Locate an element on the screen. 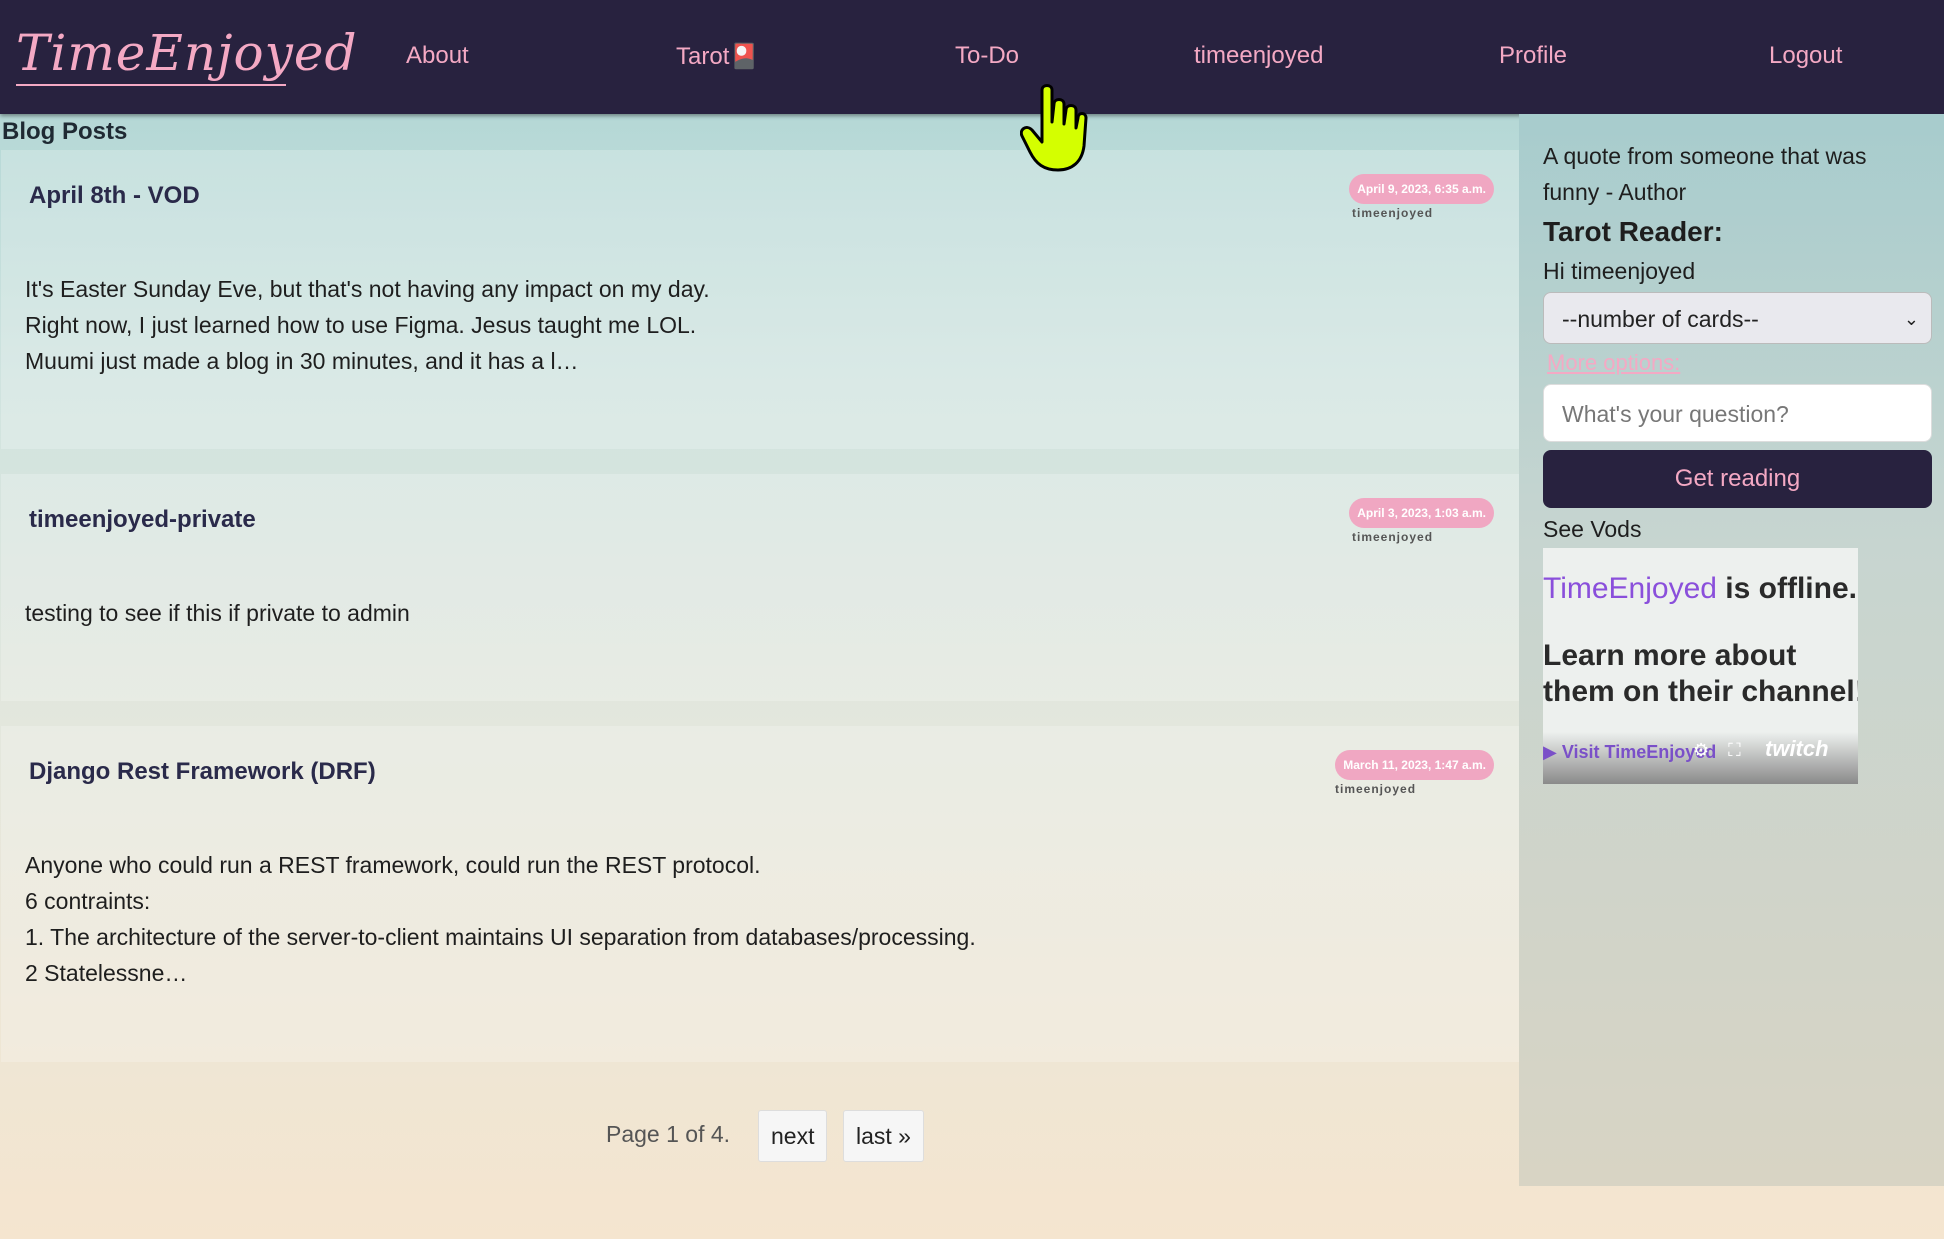 This screenshot has width=1944, height=1239. twitch-learn-more: Learn more about them on their channel! is located at coordinates (1700, 673).